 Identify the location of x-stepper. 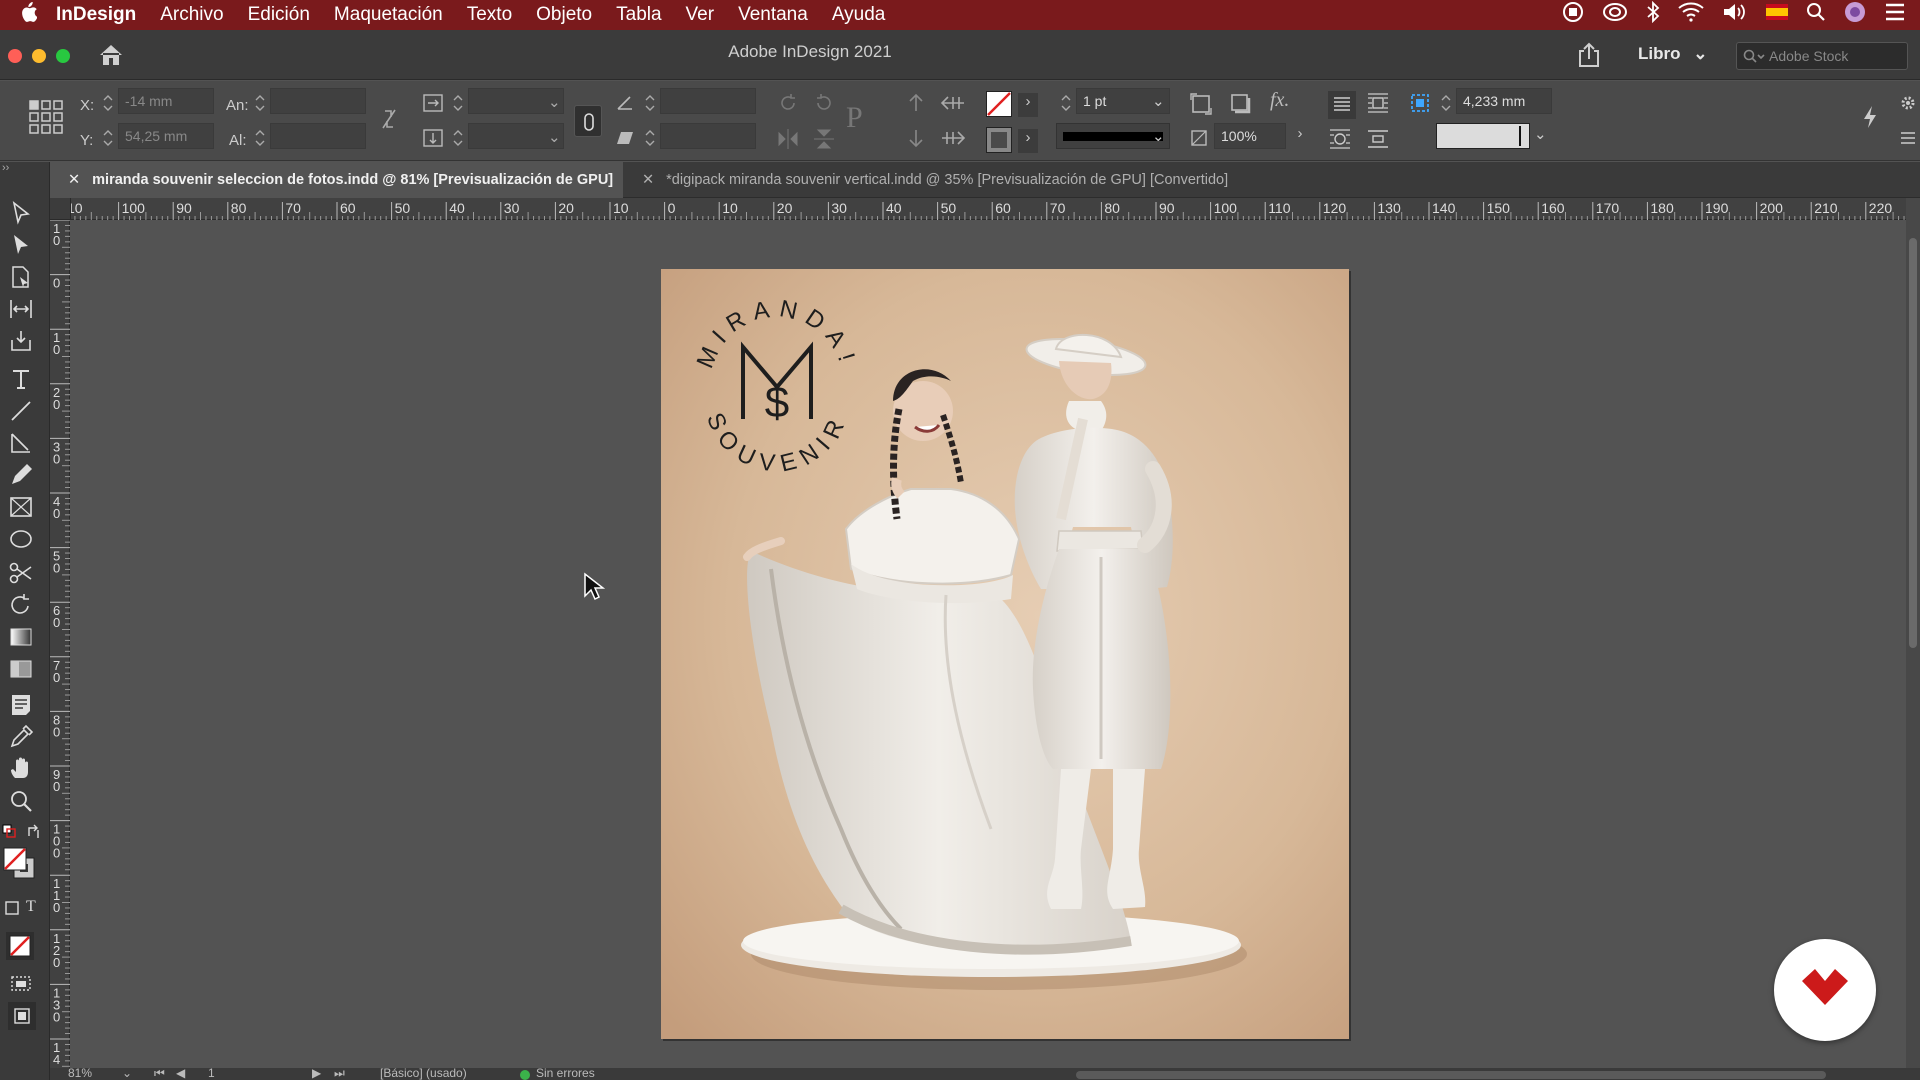
(108, 103).